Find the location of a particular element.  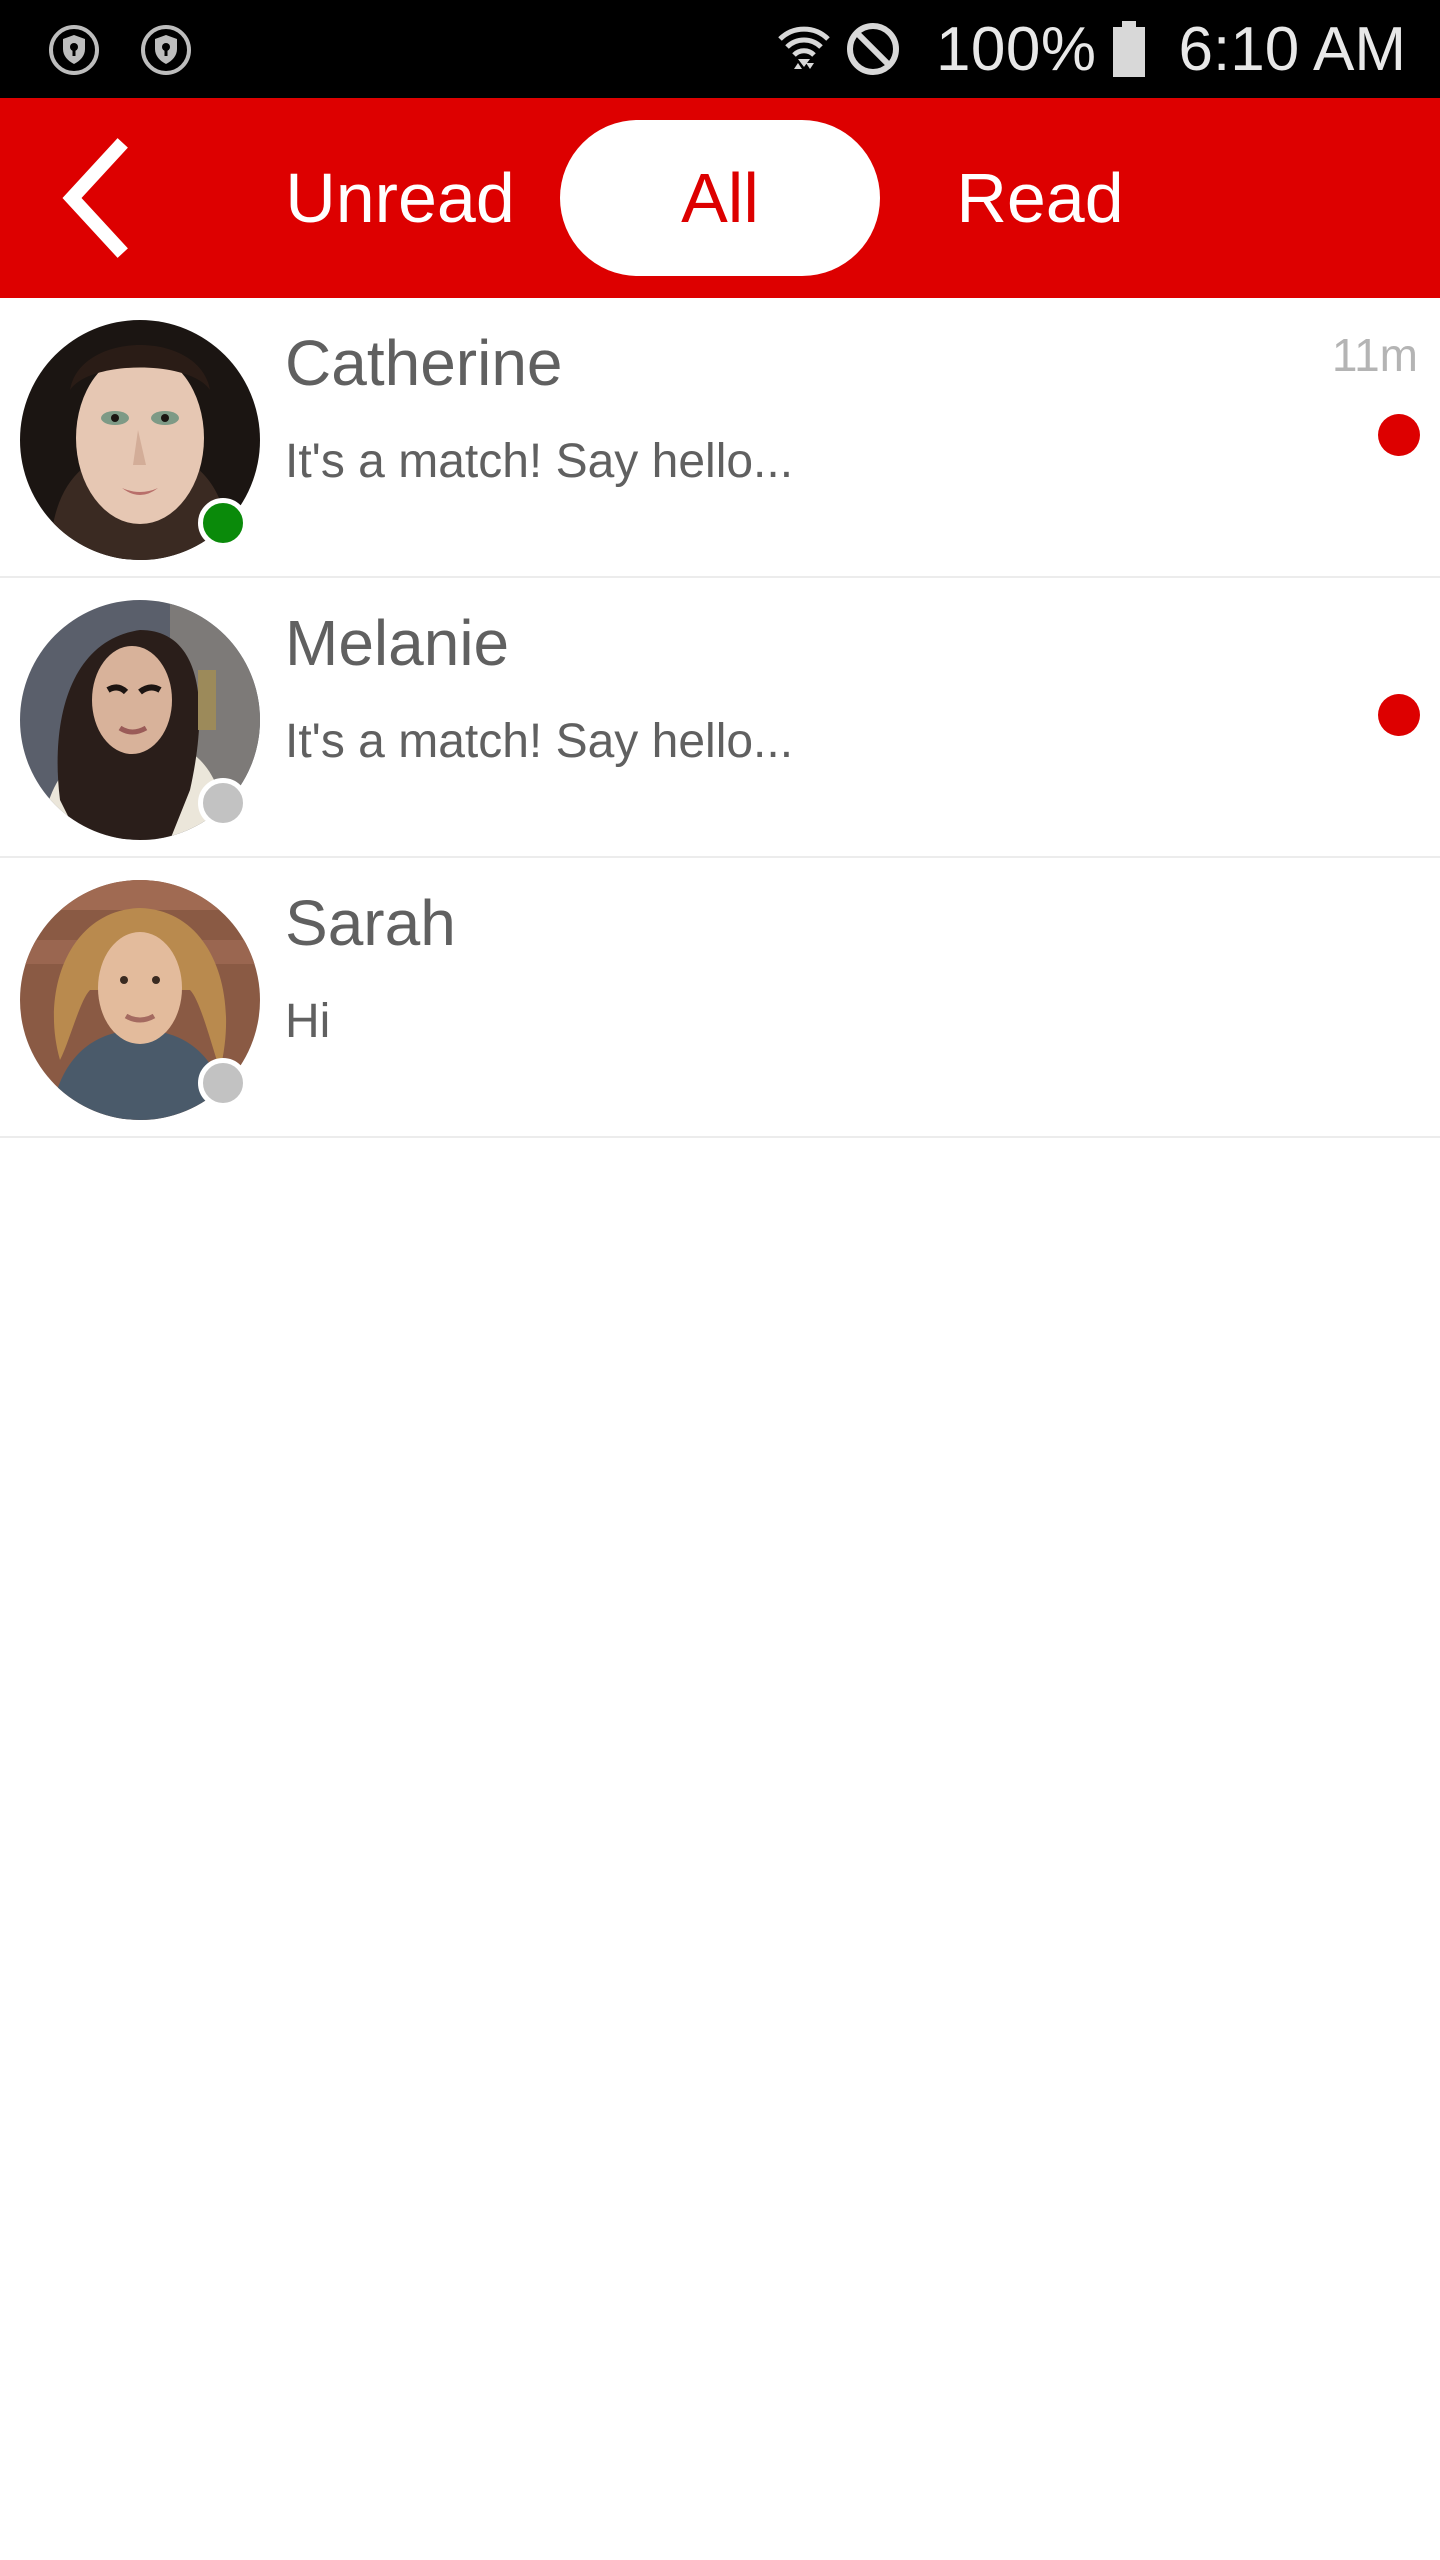

status-clock: 6:10 AM is located at coordinates (1292, 49).